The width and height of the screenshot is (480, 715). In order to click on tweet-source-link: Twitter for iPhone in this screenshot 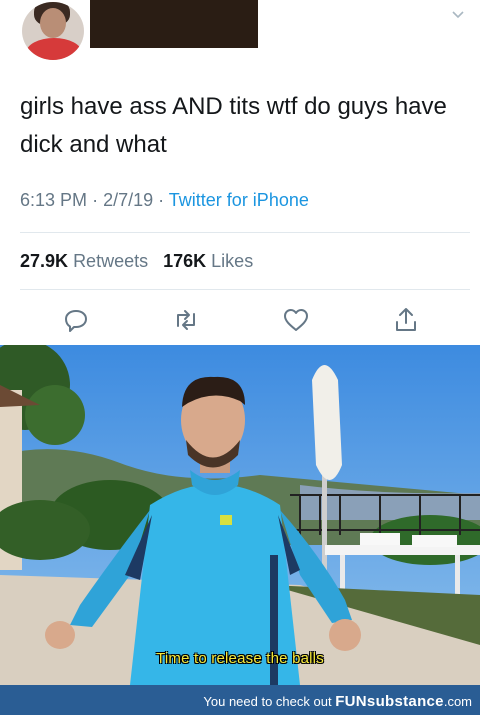, I will do `click(239, 200)`.